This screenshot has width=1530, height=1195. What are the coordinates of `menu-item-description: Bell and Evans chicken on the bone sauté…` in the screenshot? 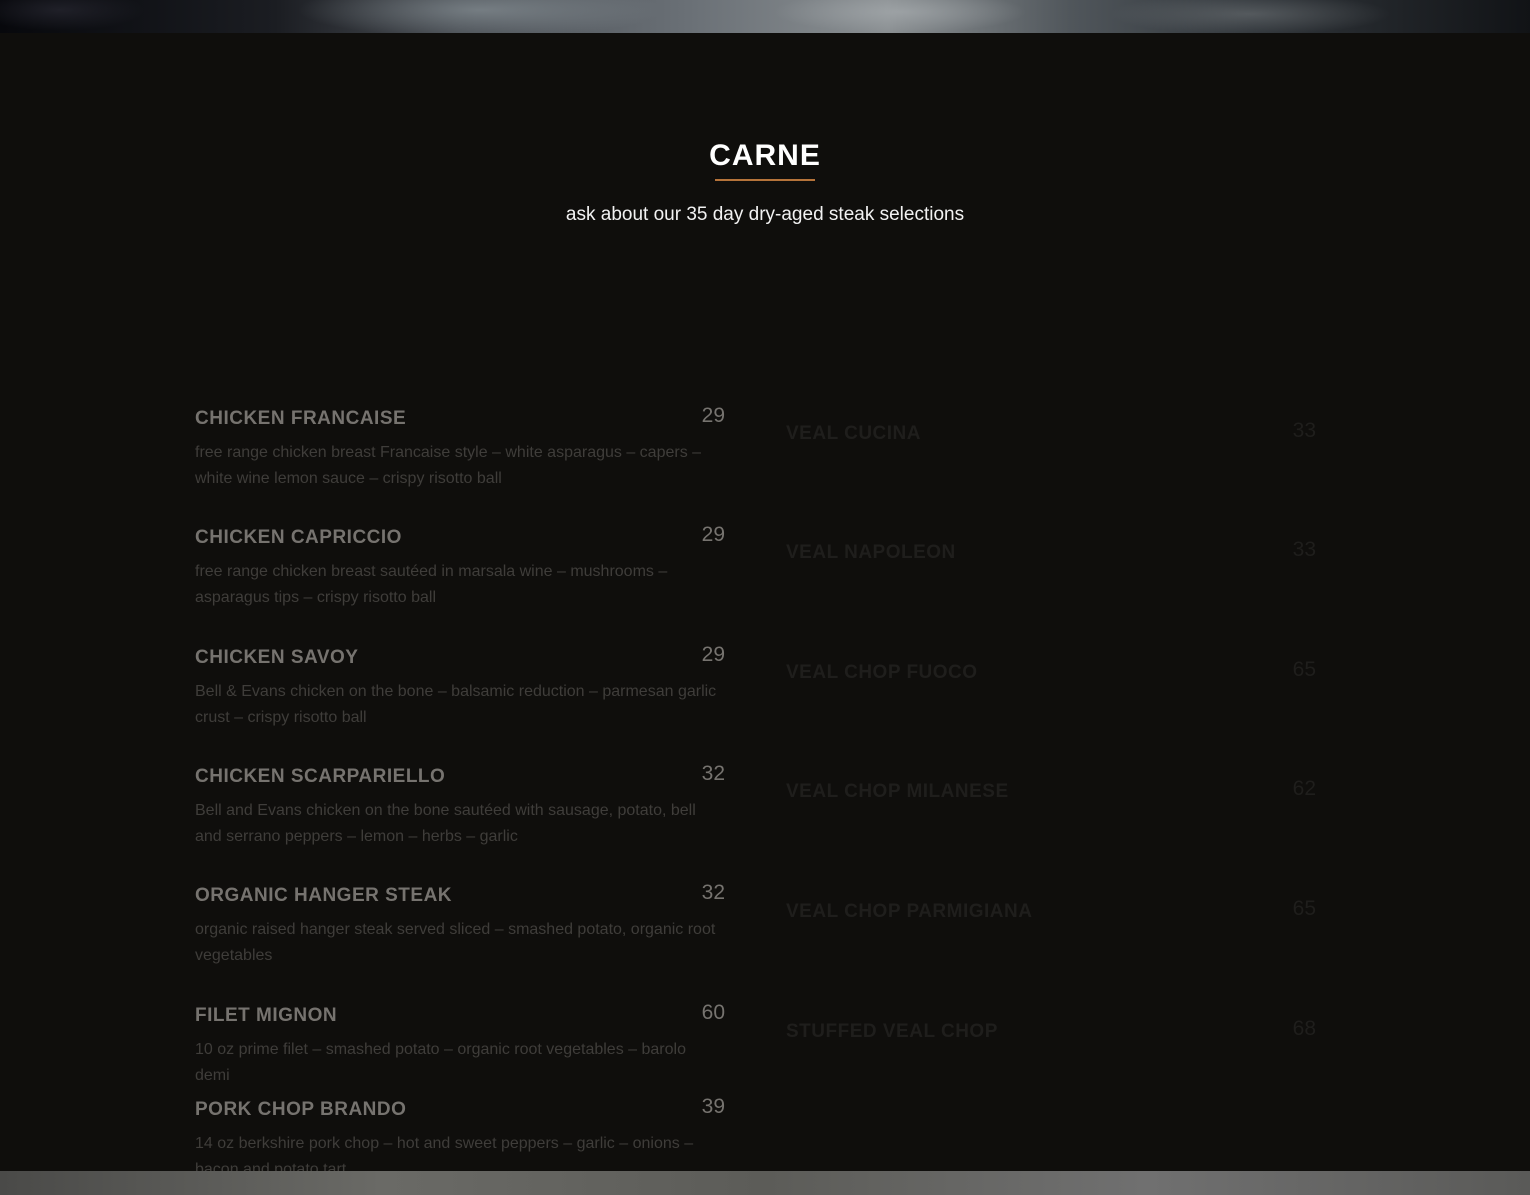 It's located at (445, 823).